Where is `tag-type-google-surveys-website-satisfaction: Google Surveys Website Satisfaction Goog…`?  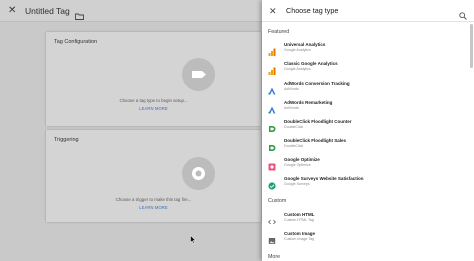
tag-type-google-surveys-website-satisfaction: Google Surveys Website Satisfaction Goog… is located at coordinates (366, 182).